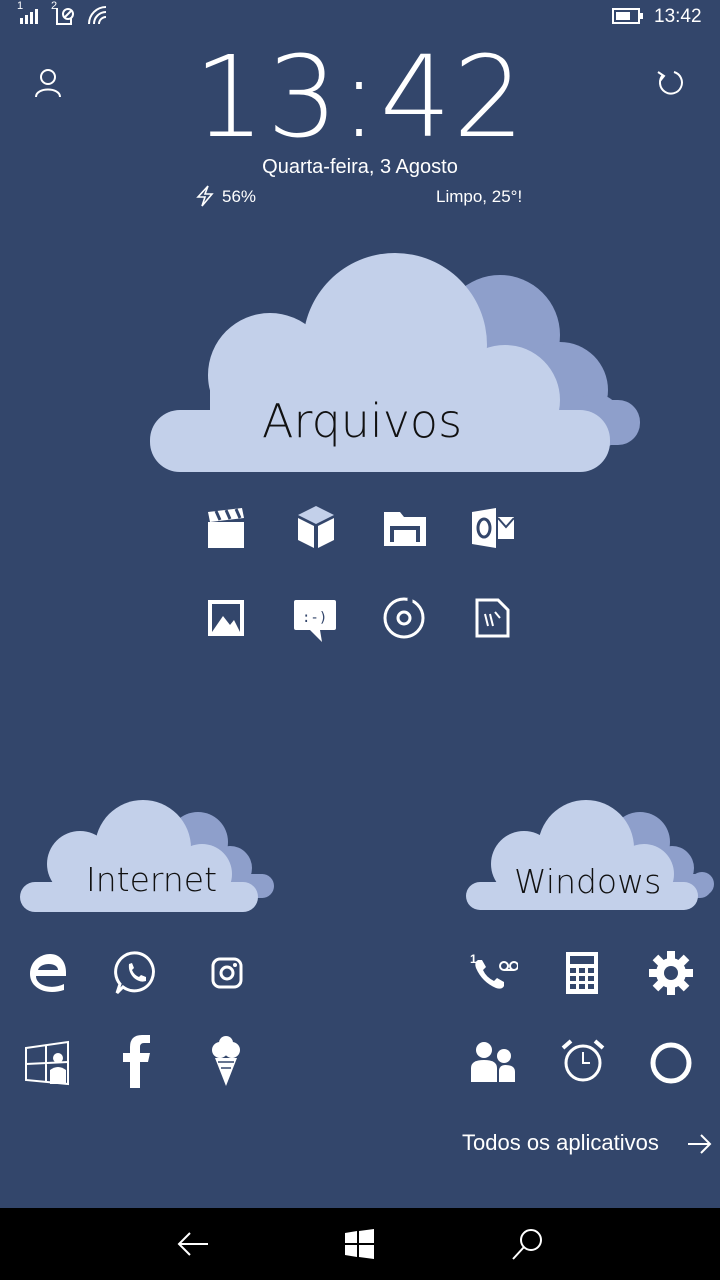 The height and width of the screenshot is (1280, 720). Describe the element at coordinates (473, 959) in the screenshot. I see `voicemail-badge: 1` at that location.